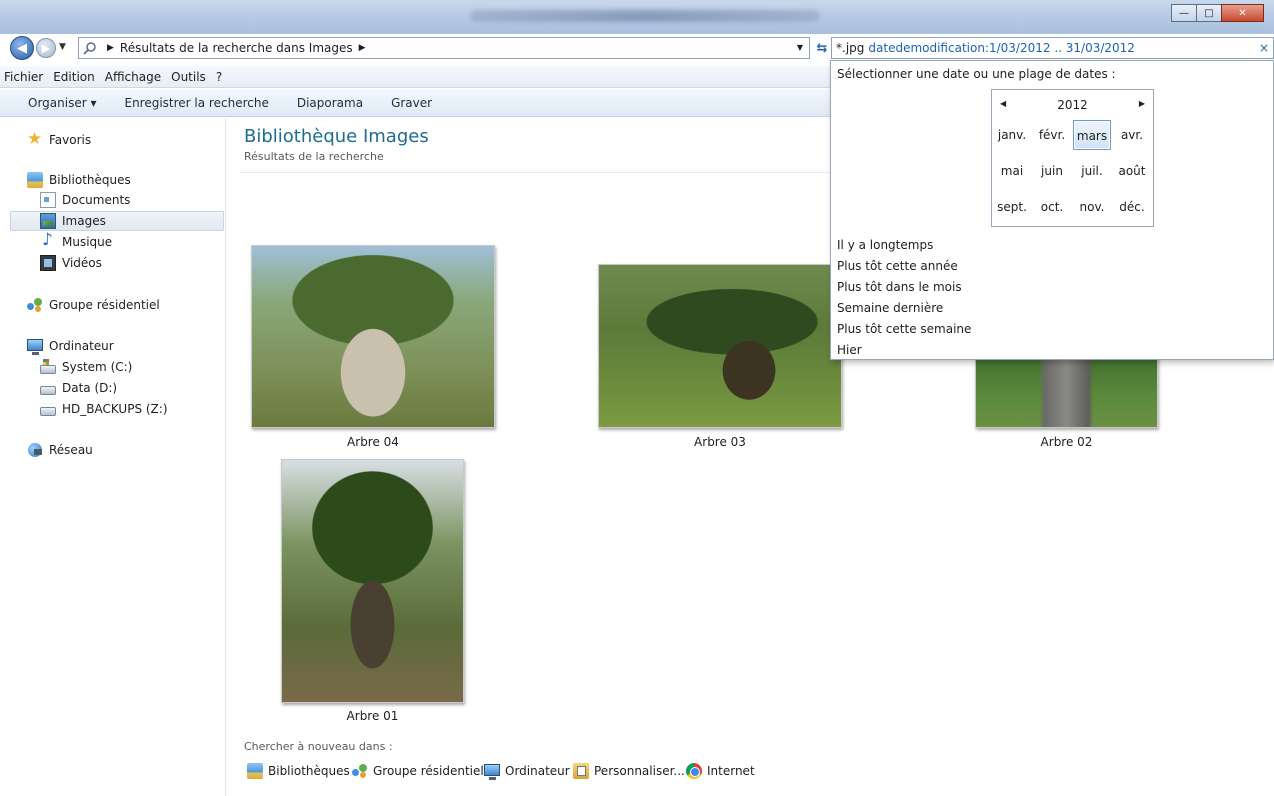 The height and width of the screenshot is (796, 1274). Describe the element at coordinates (336, 136) in the screenshot. I see `library-title: Bibliothèque Images` at that location.